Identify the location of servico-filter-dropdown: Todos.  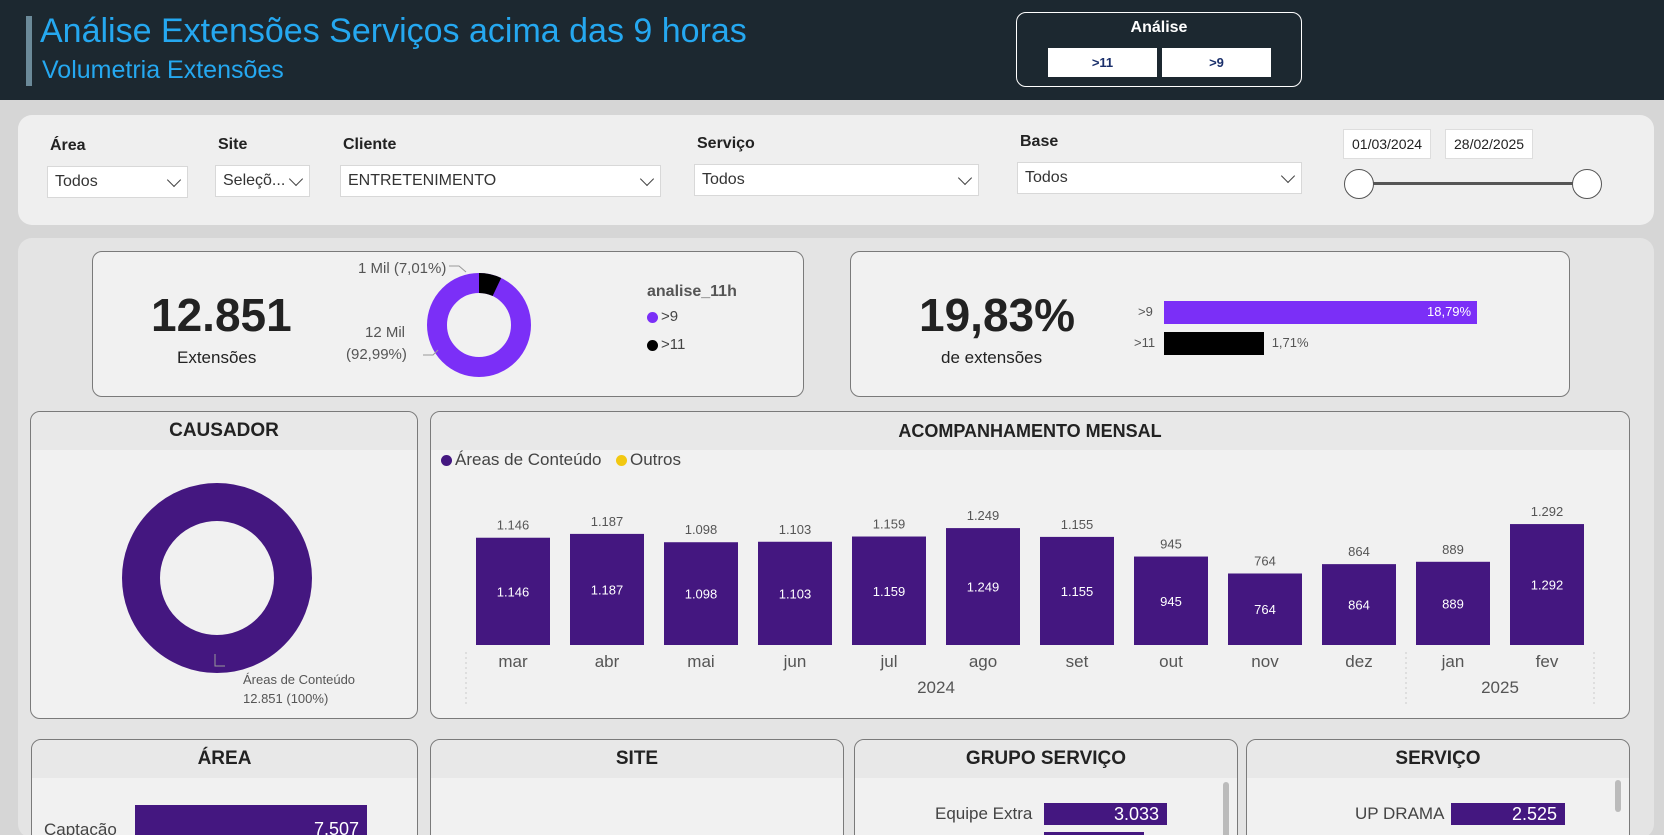
(836, 180).